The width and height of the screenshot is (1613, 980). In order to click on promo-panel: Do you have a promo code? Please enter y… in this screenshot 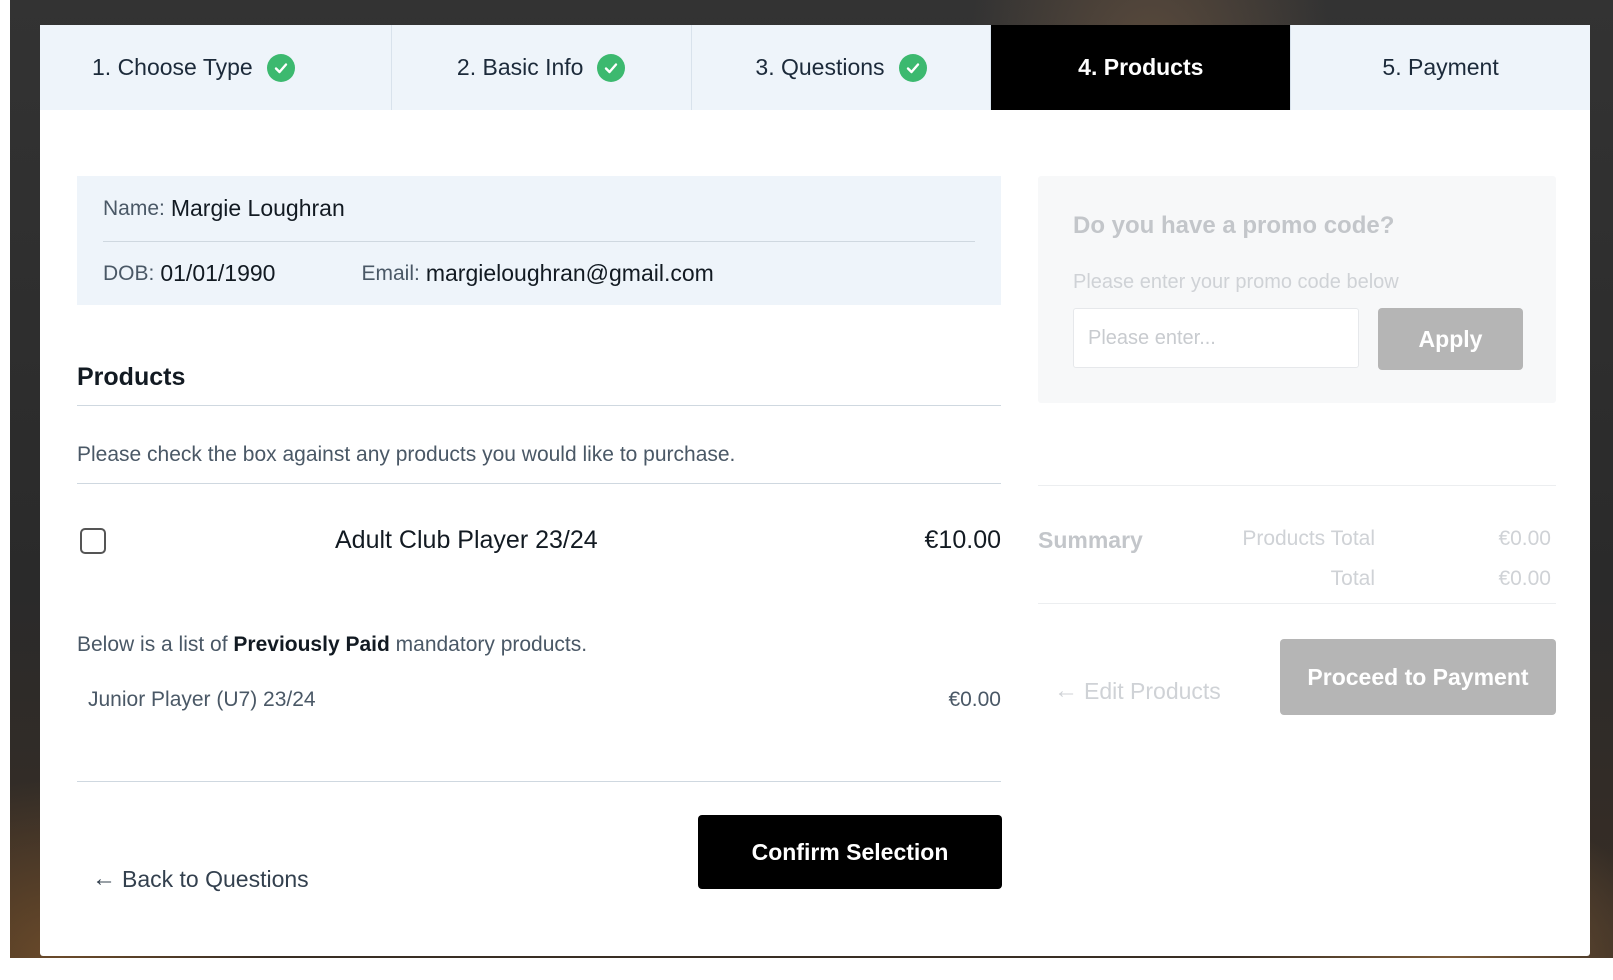, I will do `click(1297, 289)`.